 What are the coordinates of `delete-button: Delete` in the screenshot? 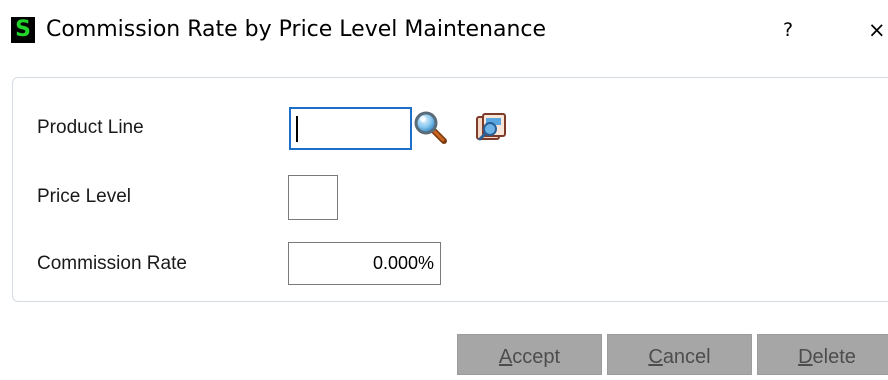 It's located at (822, 354).